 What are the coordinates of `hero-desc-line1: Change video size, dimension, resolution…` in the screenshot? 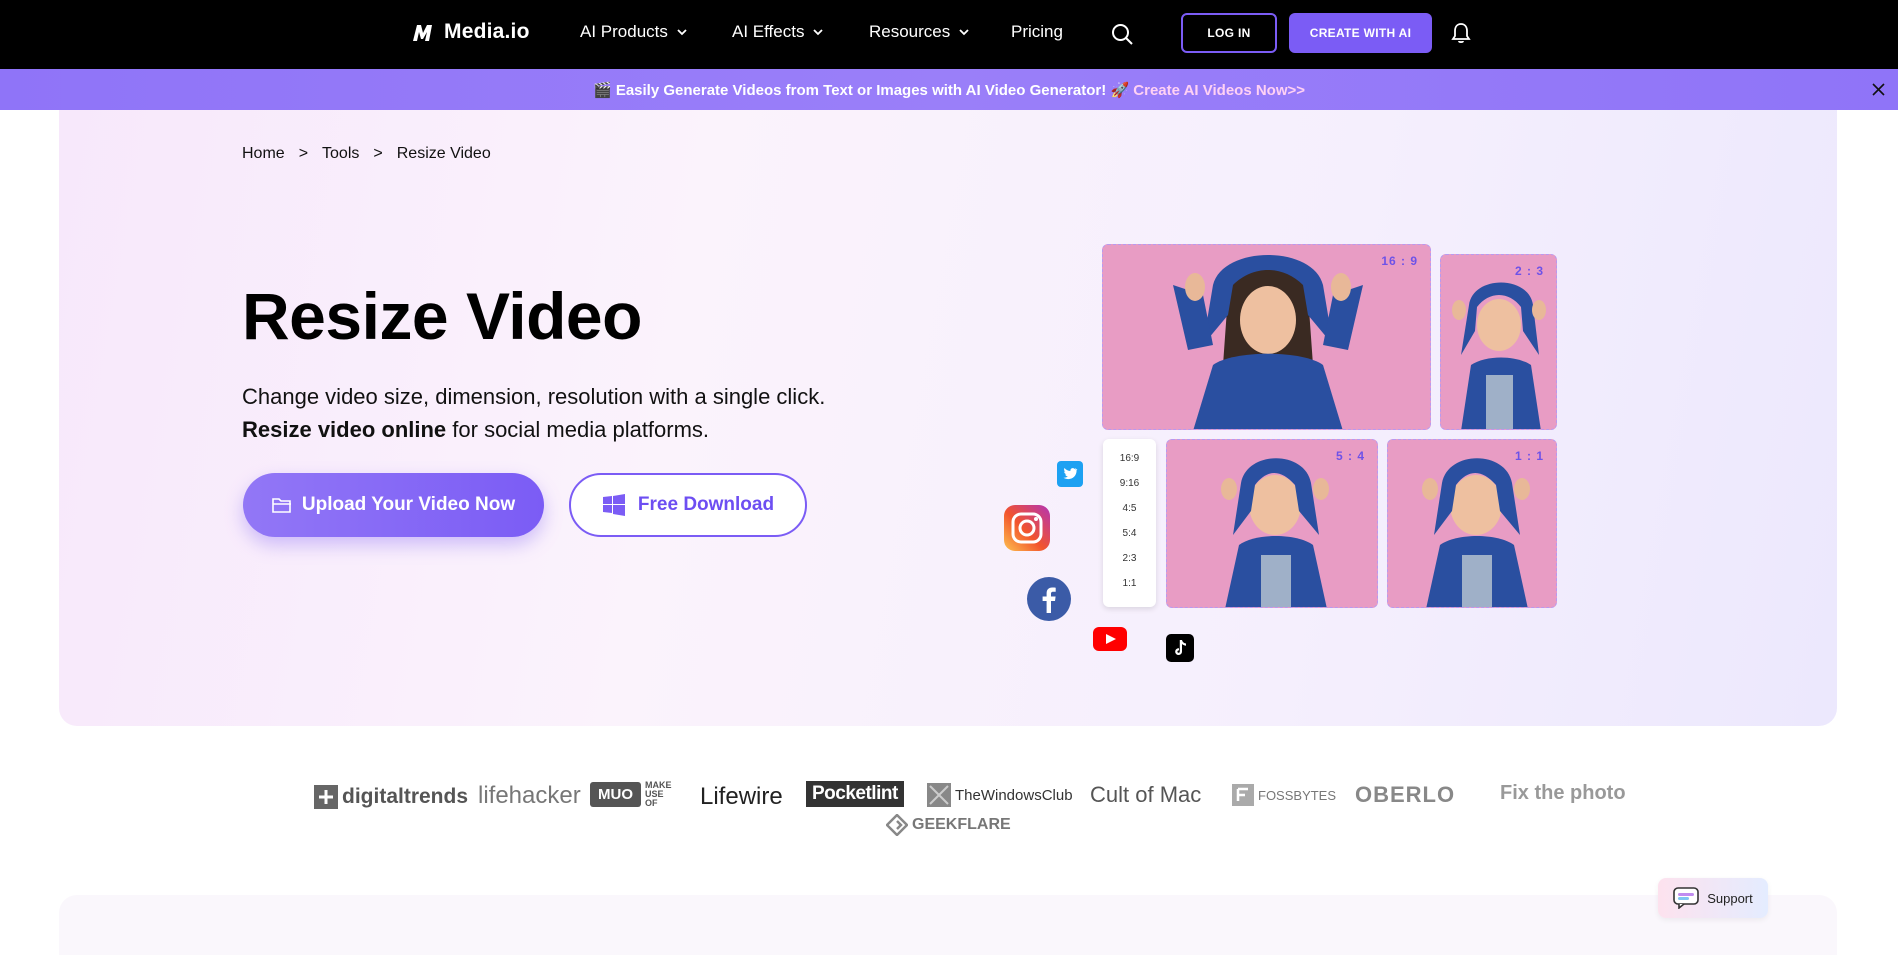 It's located at (534, 396).